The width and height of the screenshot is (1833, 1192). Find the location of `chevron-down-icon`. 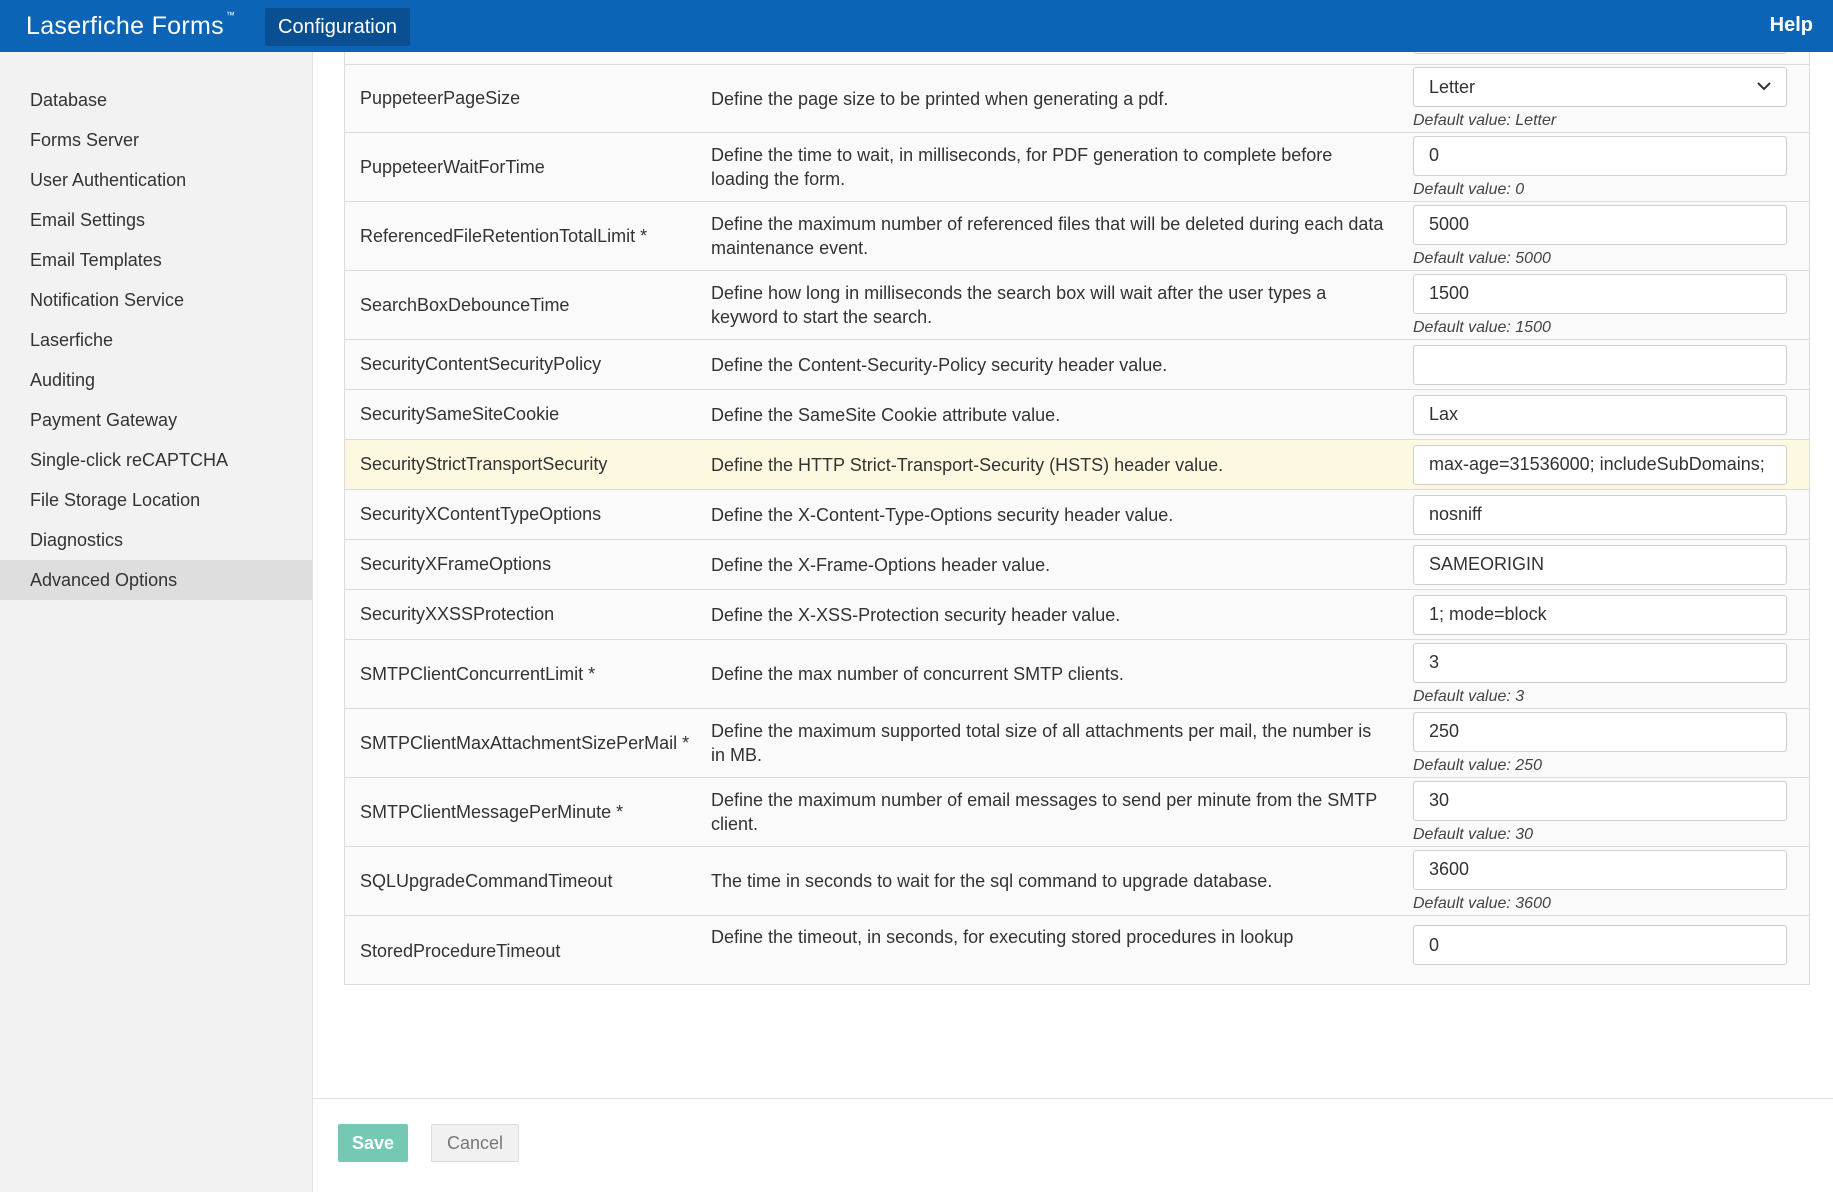

chevron-down-icon is located at coordinates (1764, 87).